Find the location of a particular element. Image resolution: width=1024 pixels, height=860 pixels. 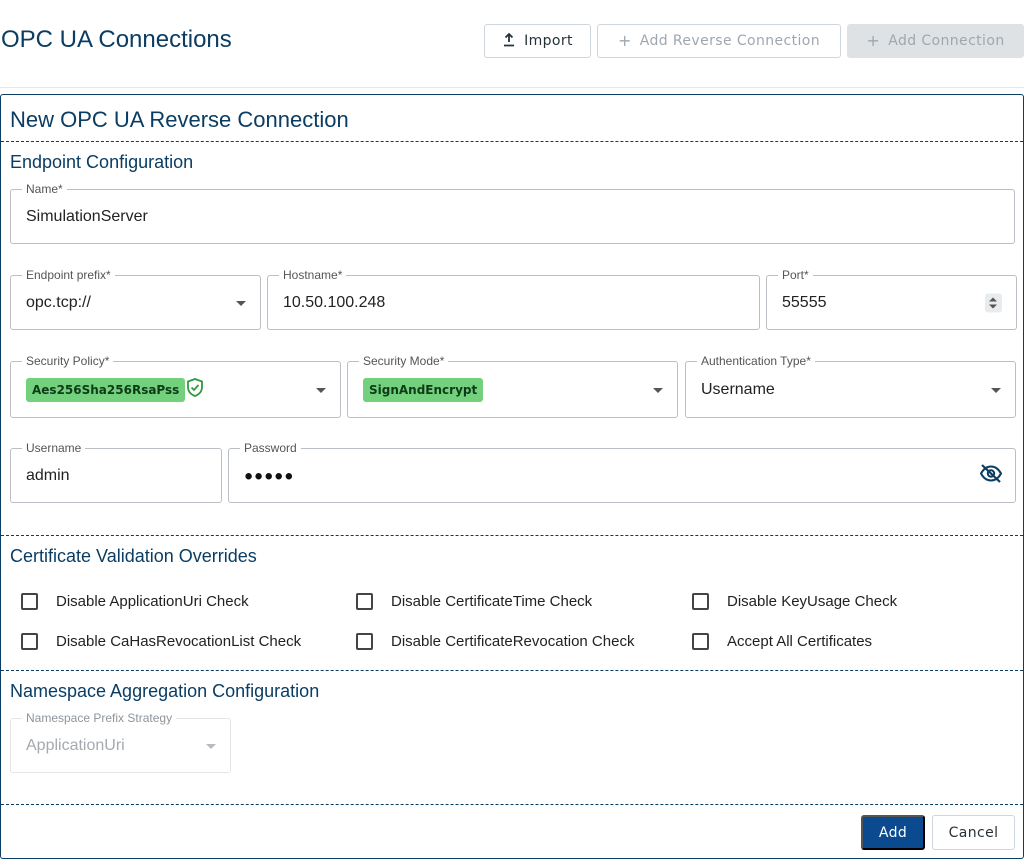

endpoint-section-title: Endpoint Configuration is located at coordinates (102, 162).